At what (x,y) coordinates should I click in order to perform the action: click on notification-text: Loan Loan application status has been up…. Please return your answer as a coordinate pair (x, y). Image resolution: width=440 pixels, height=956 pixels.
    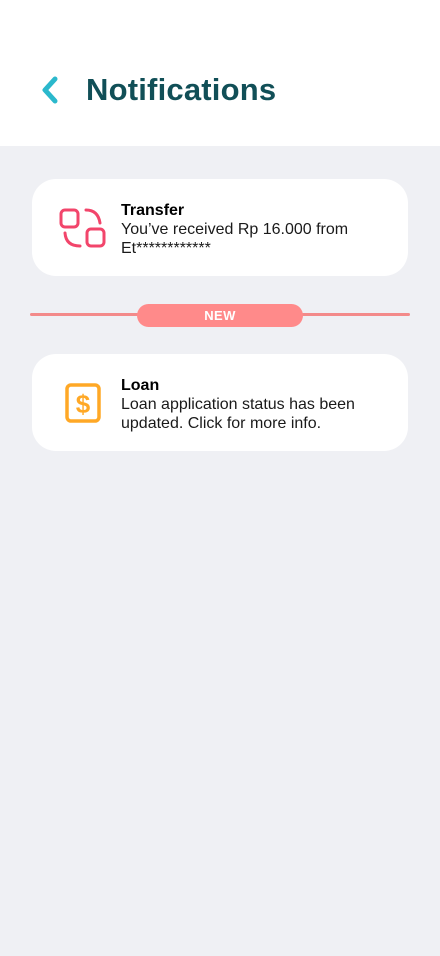
    Looking at the image, I should click on (253, 404).